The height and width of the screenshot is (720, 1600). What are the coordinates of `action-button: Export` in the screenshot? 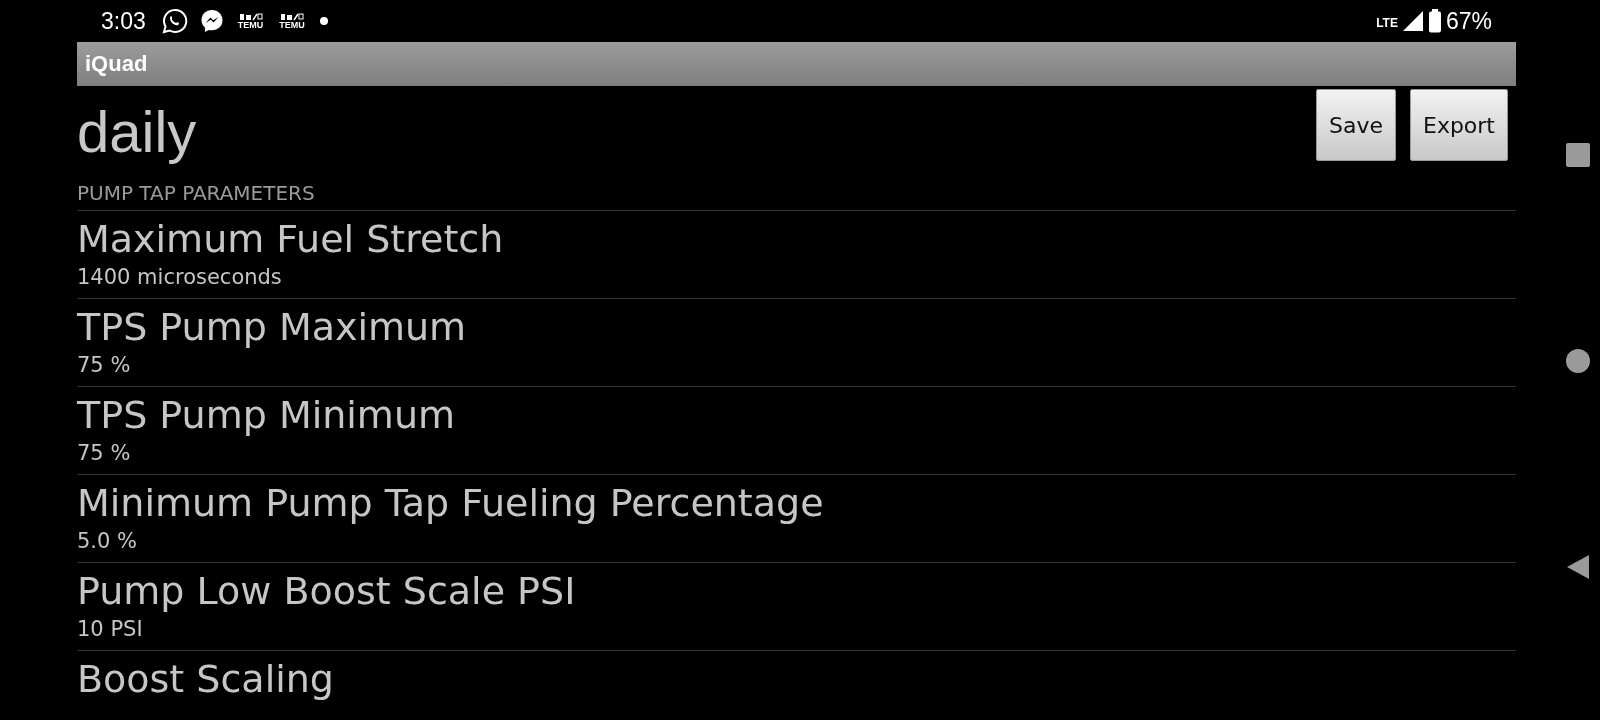 It's located at (1459, 125).